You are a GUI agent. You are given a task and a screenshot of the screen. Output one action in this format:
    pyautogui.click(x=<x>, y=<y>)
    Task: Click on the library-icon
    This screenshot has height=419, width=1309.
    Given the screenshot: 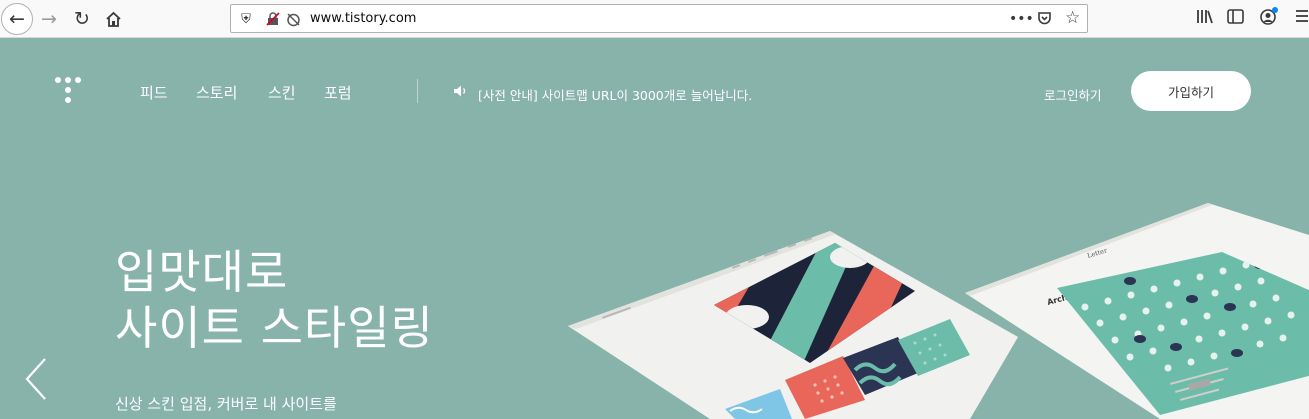 What is the action you would take?
    pyautogui.click(x=1204, y=18)
    